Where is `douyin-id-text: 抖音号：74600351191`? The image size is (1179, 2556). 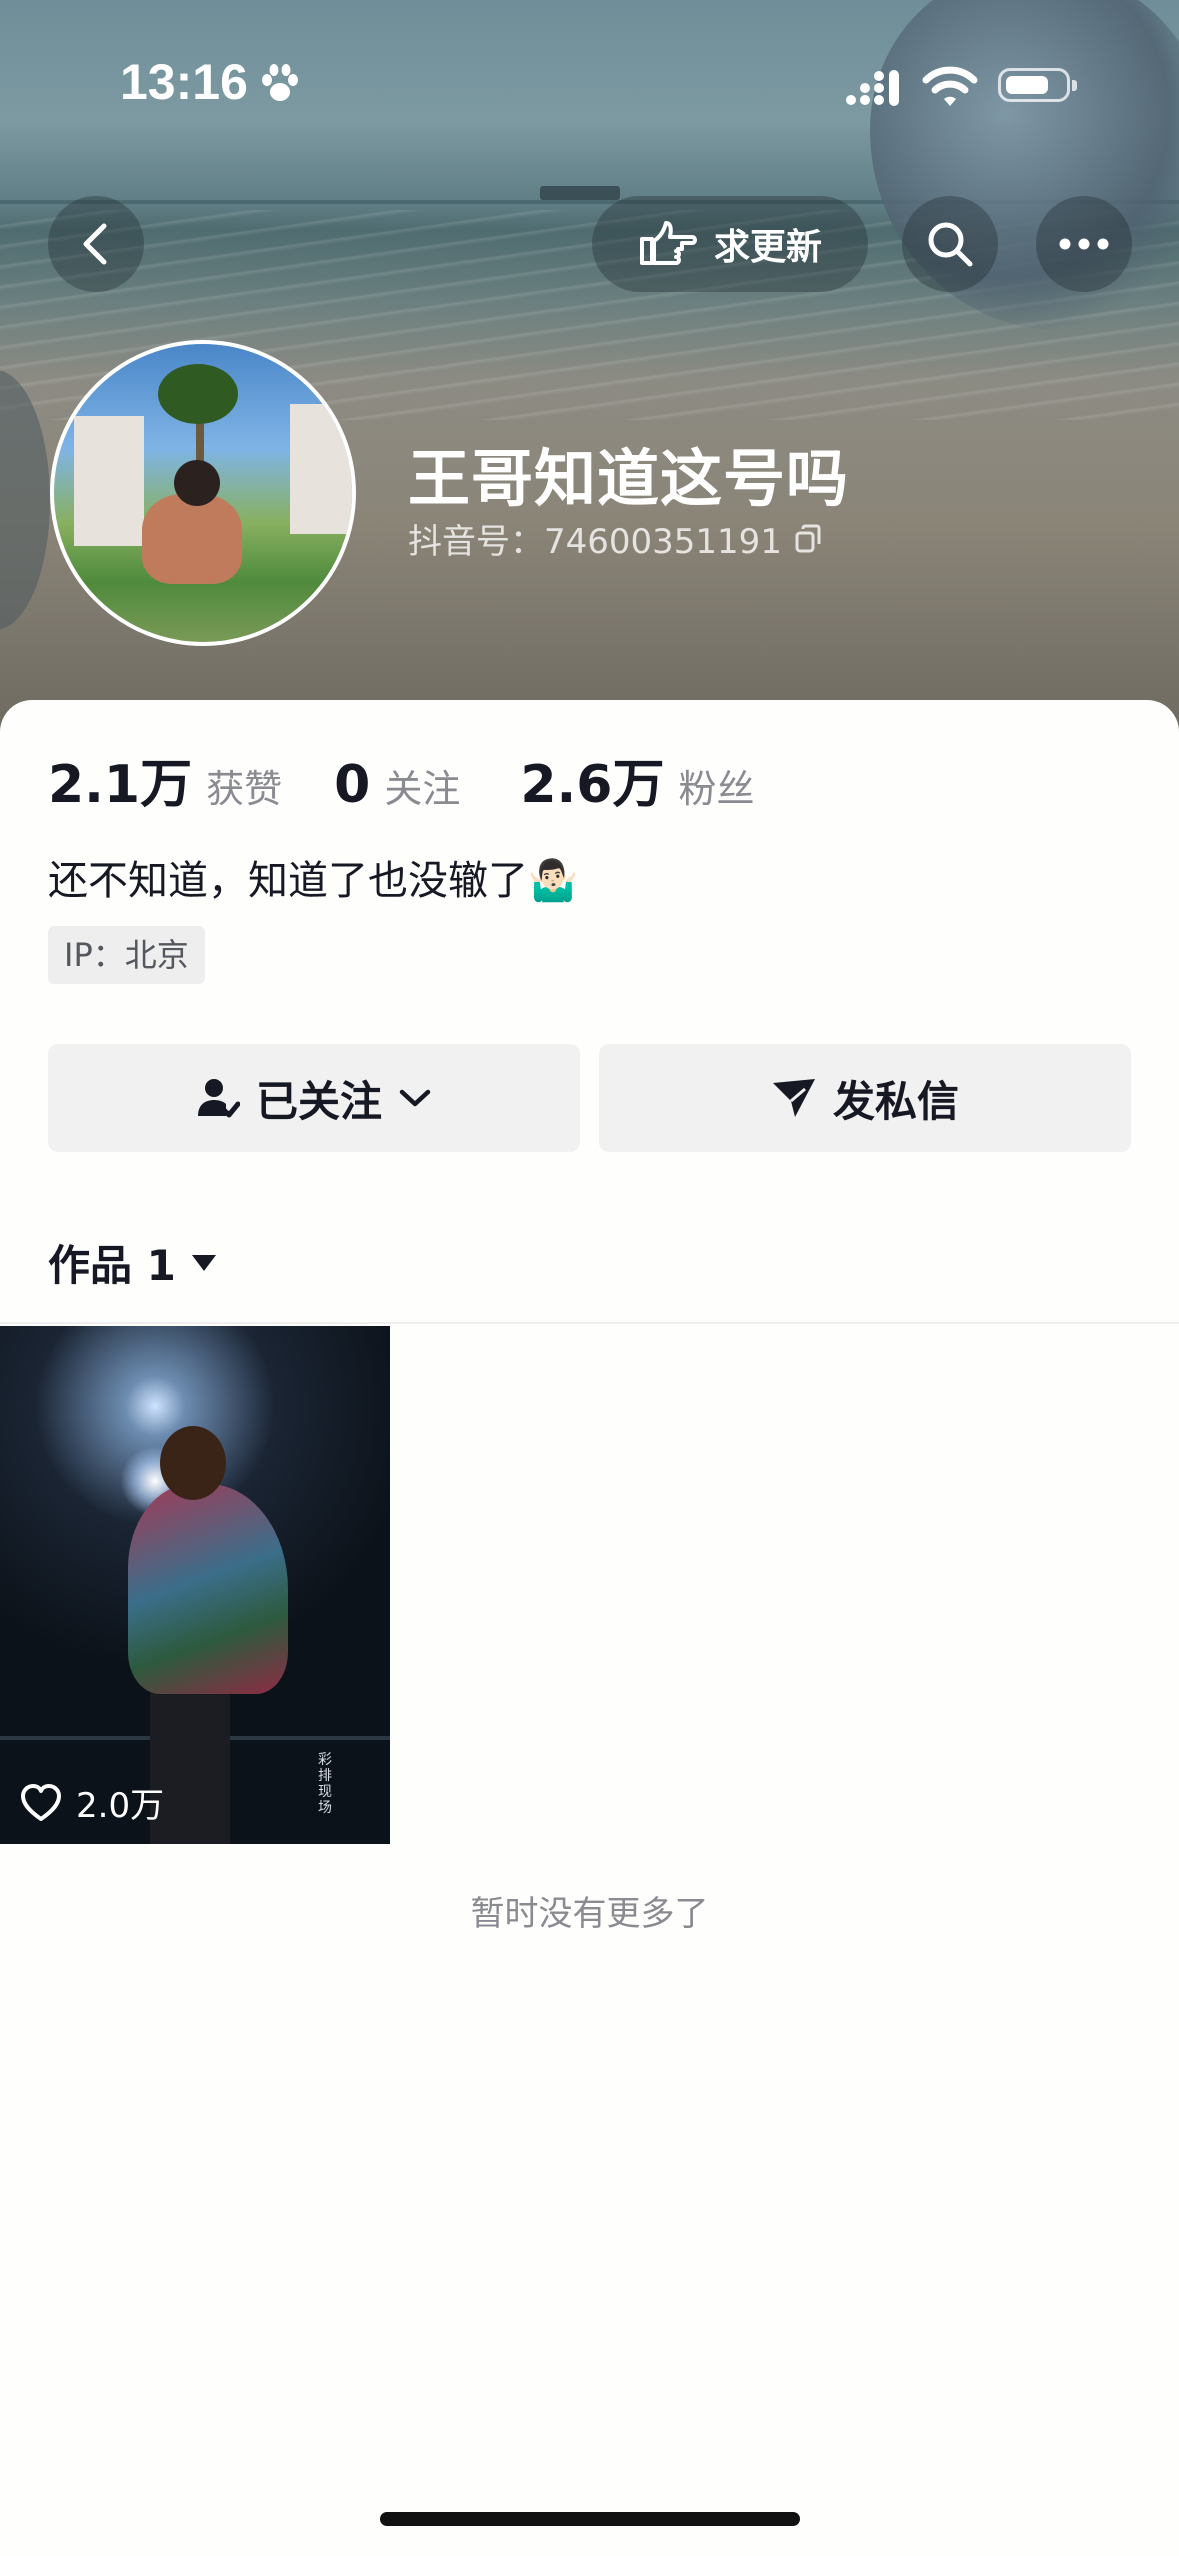
douyin-id-text: 抖音号：74600351191 is located at coordinates (595, 542).